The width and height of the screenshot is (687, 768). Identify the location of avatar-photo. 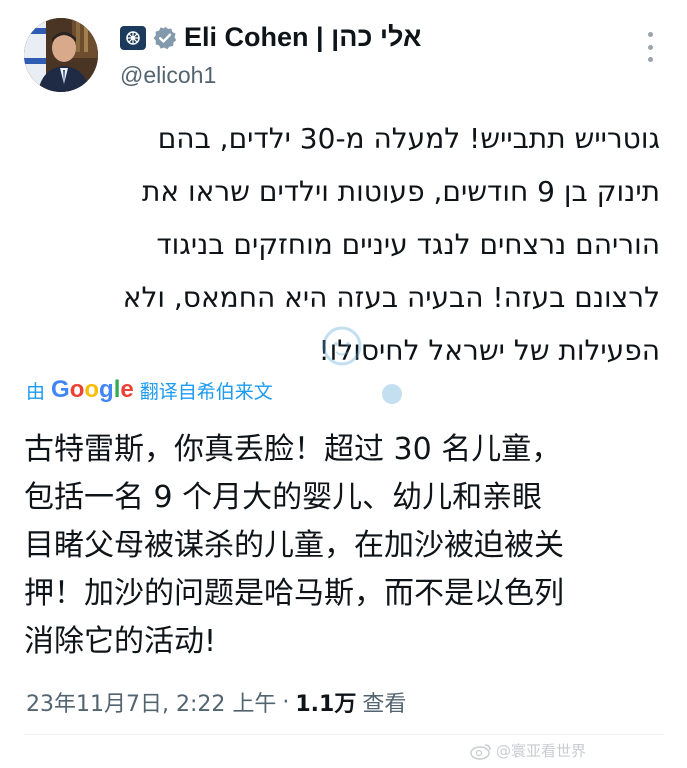
(61, 55).